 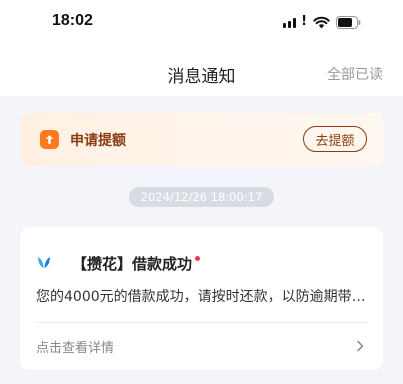 What do you see at coordinates (335, 139) in the screenshot?
I see `increase-quota-button: 去提额` at bounding box center [335, 139].